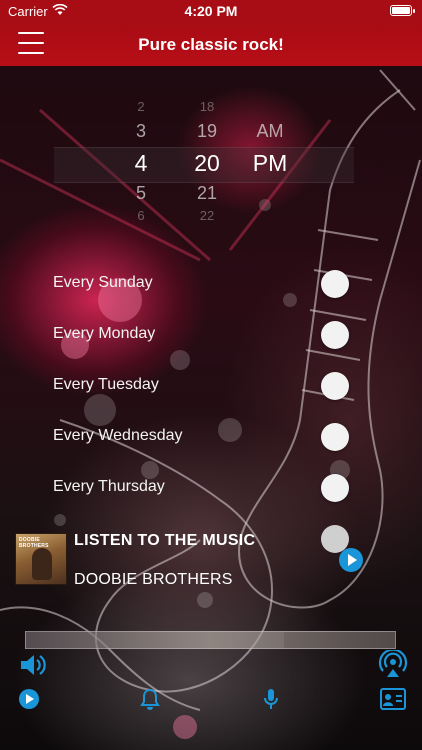 This screenshot has width=422, height=750. Describe the element at coordinates (271, 699) in the screenshot. I see `microphone-icon` at that location.